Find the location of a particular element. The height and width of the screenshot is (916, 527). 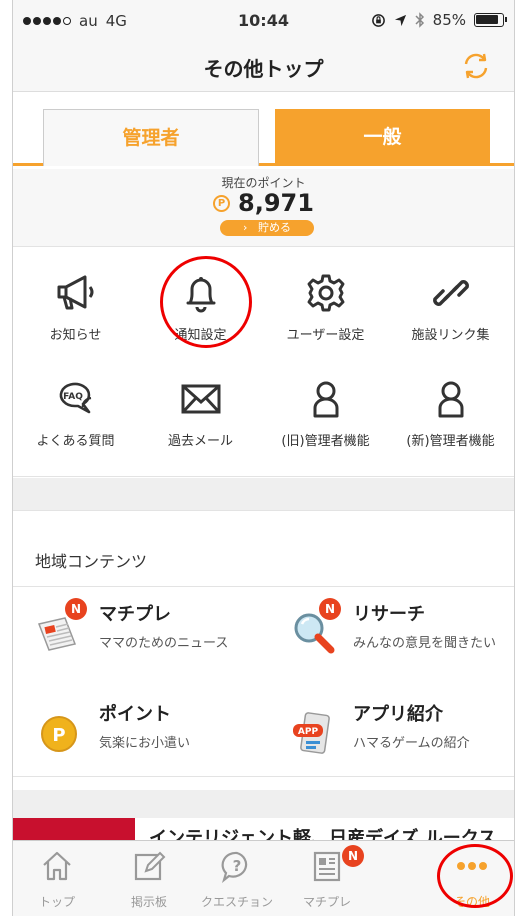

menu-item-faq: FAQ よくある質問 is located at coordinates (75, 412).